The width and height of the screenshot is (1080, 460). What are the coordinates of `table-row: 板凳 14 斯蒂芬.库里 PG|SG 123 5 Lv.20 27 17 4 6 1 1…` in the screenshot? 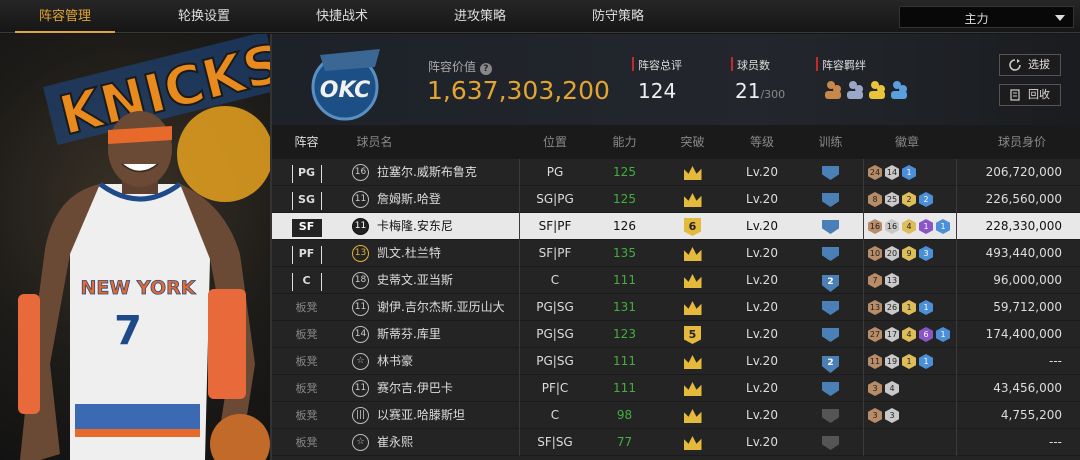 It's located at (676, 334).